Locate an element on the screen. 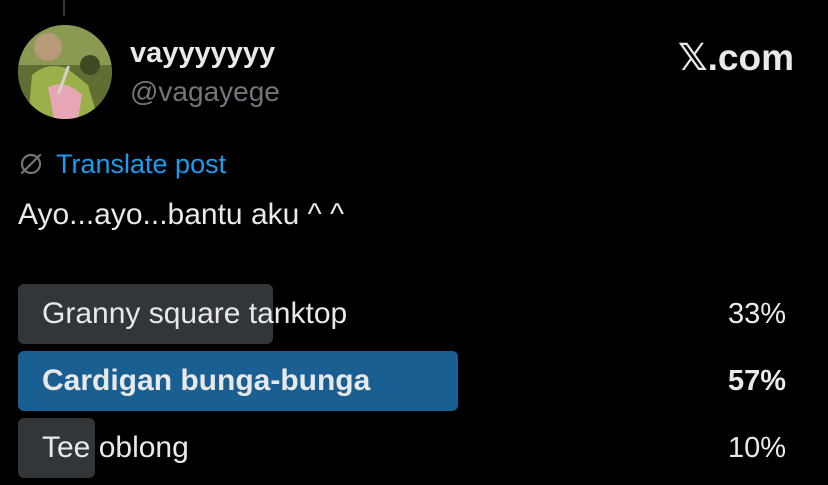  poll-option: Tee oblong 10% is located at coordinates (404, 448).